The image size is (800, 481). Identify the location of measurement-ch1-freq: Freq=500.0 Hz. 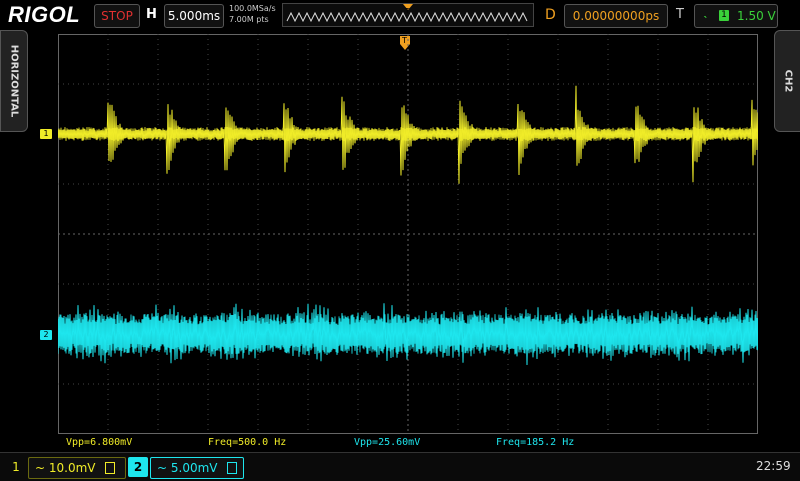
(247, 442).